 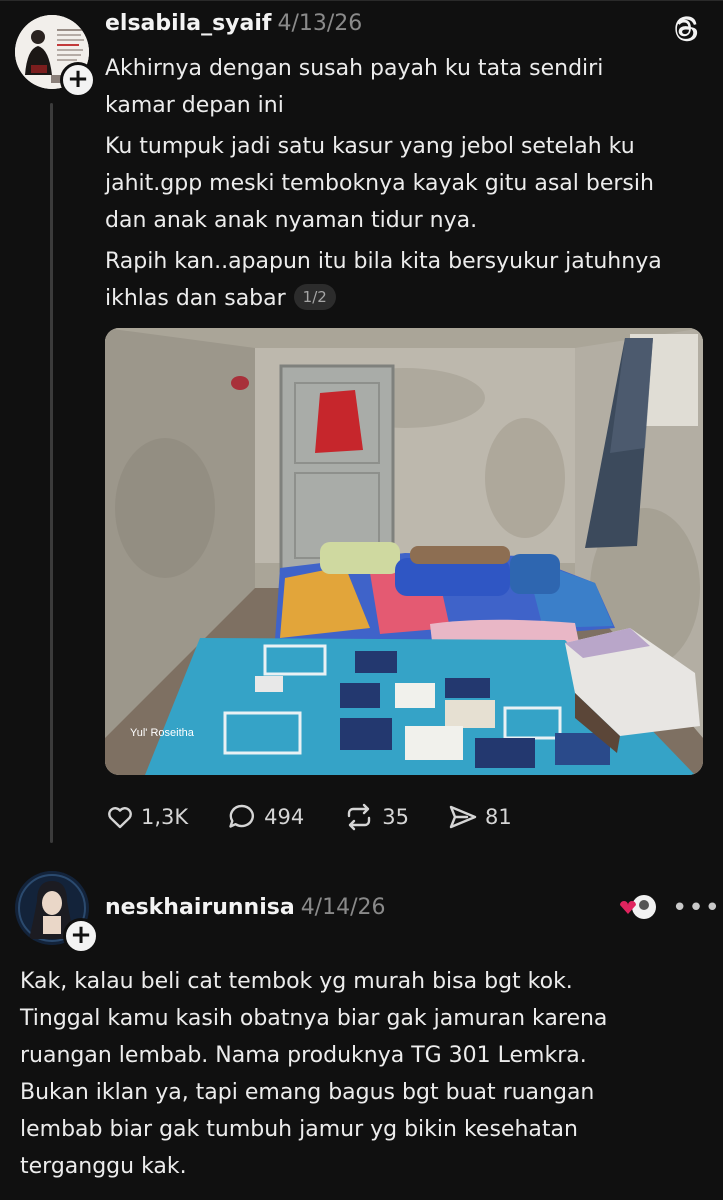 I want to click on send-icon, so click(x=463, y=817).